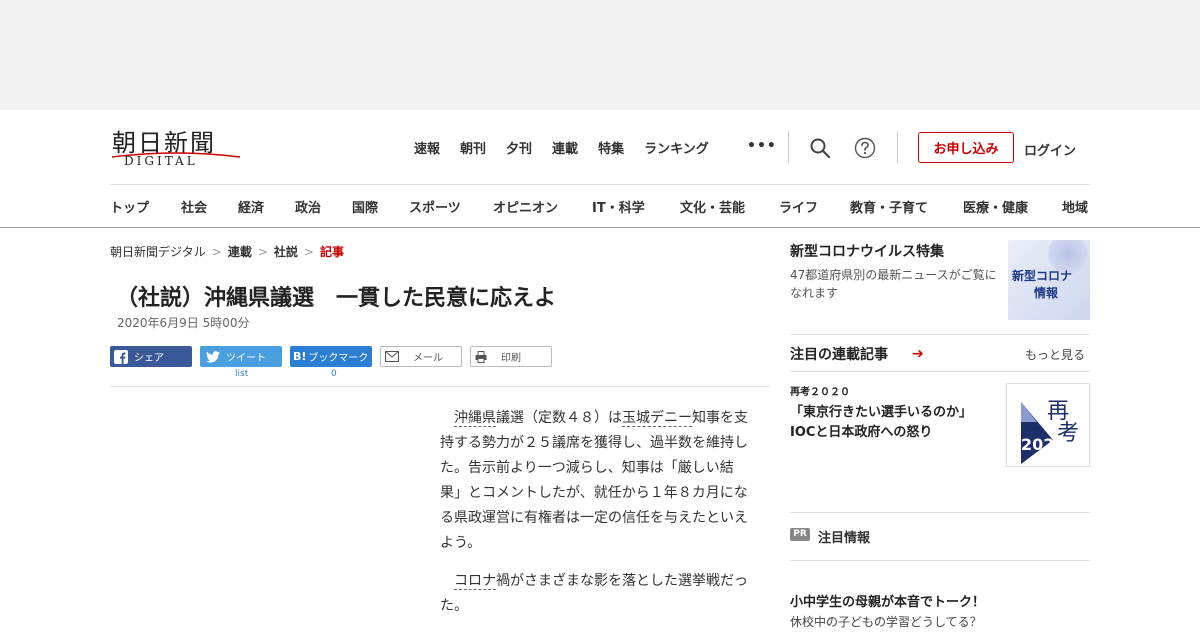 This screenshot has width=1200, height=632. I want to click on nav-rensai: 連載, so click(565, 147).